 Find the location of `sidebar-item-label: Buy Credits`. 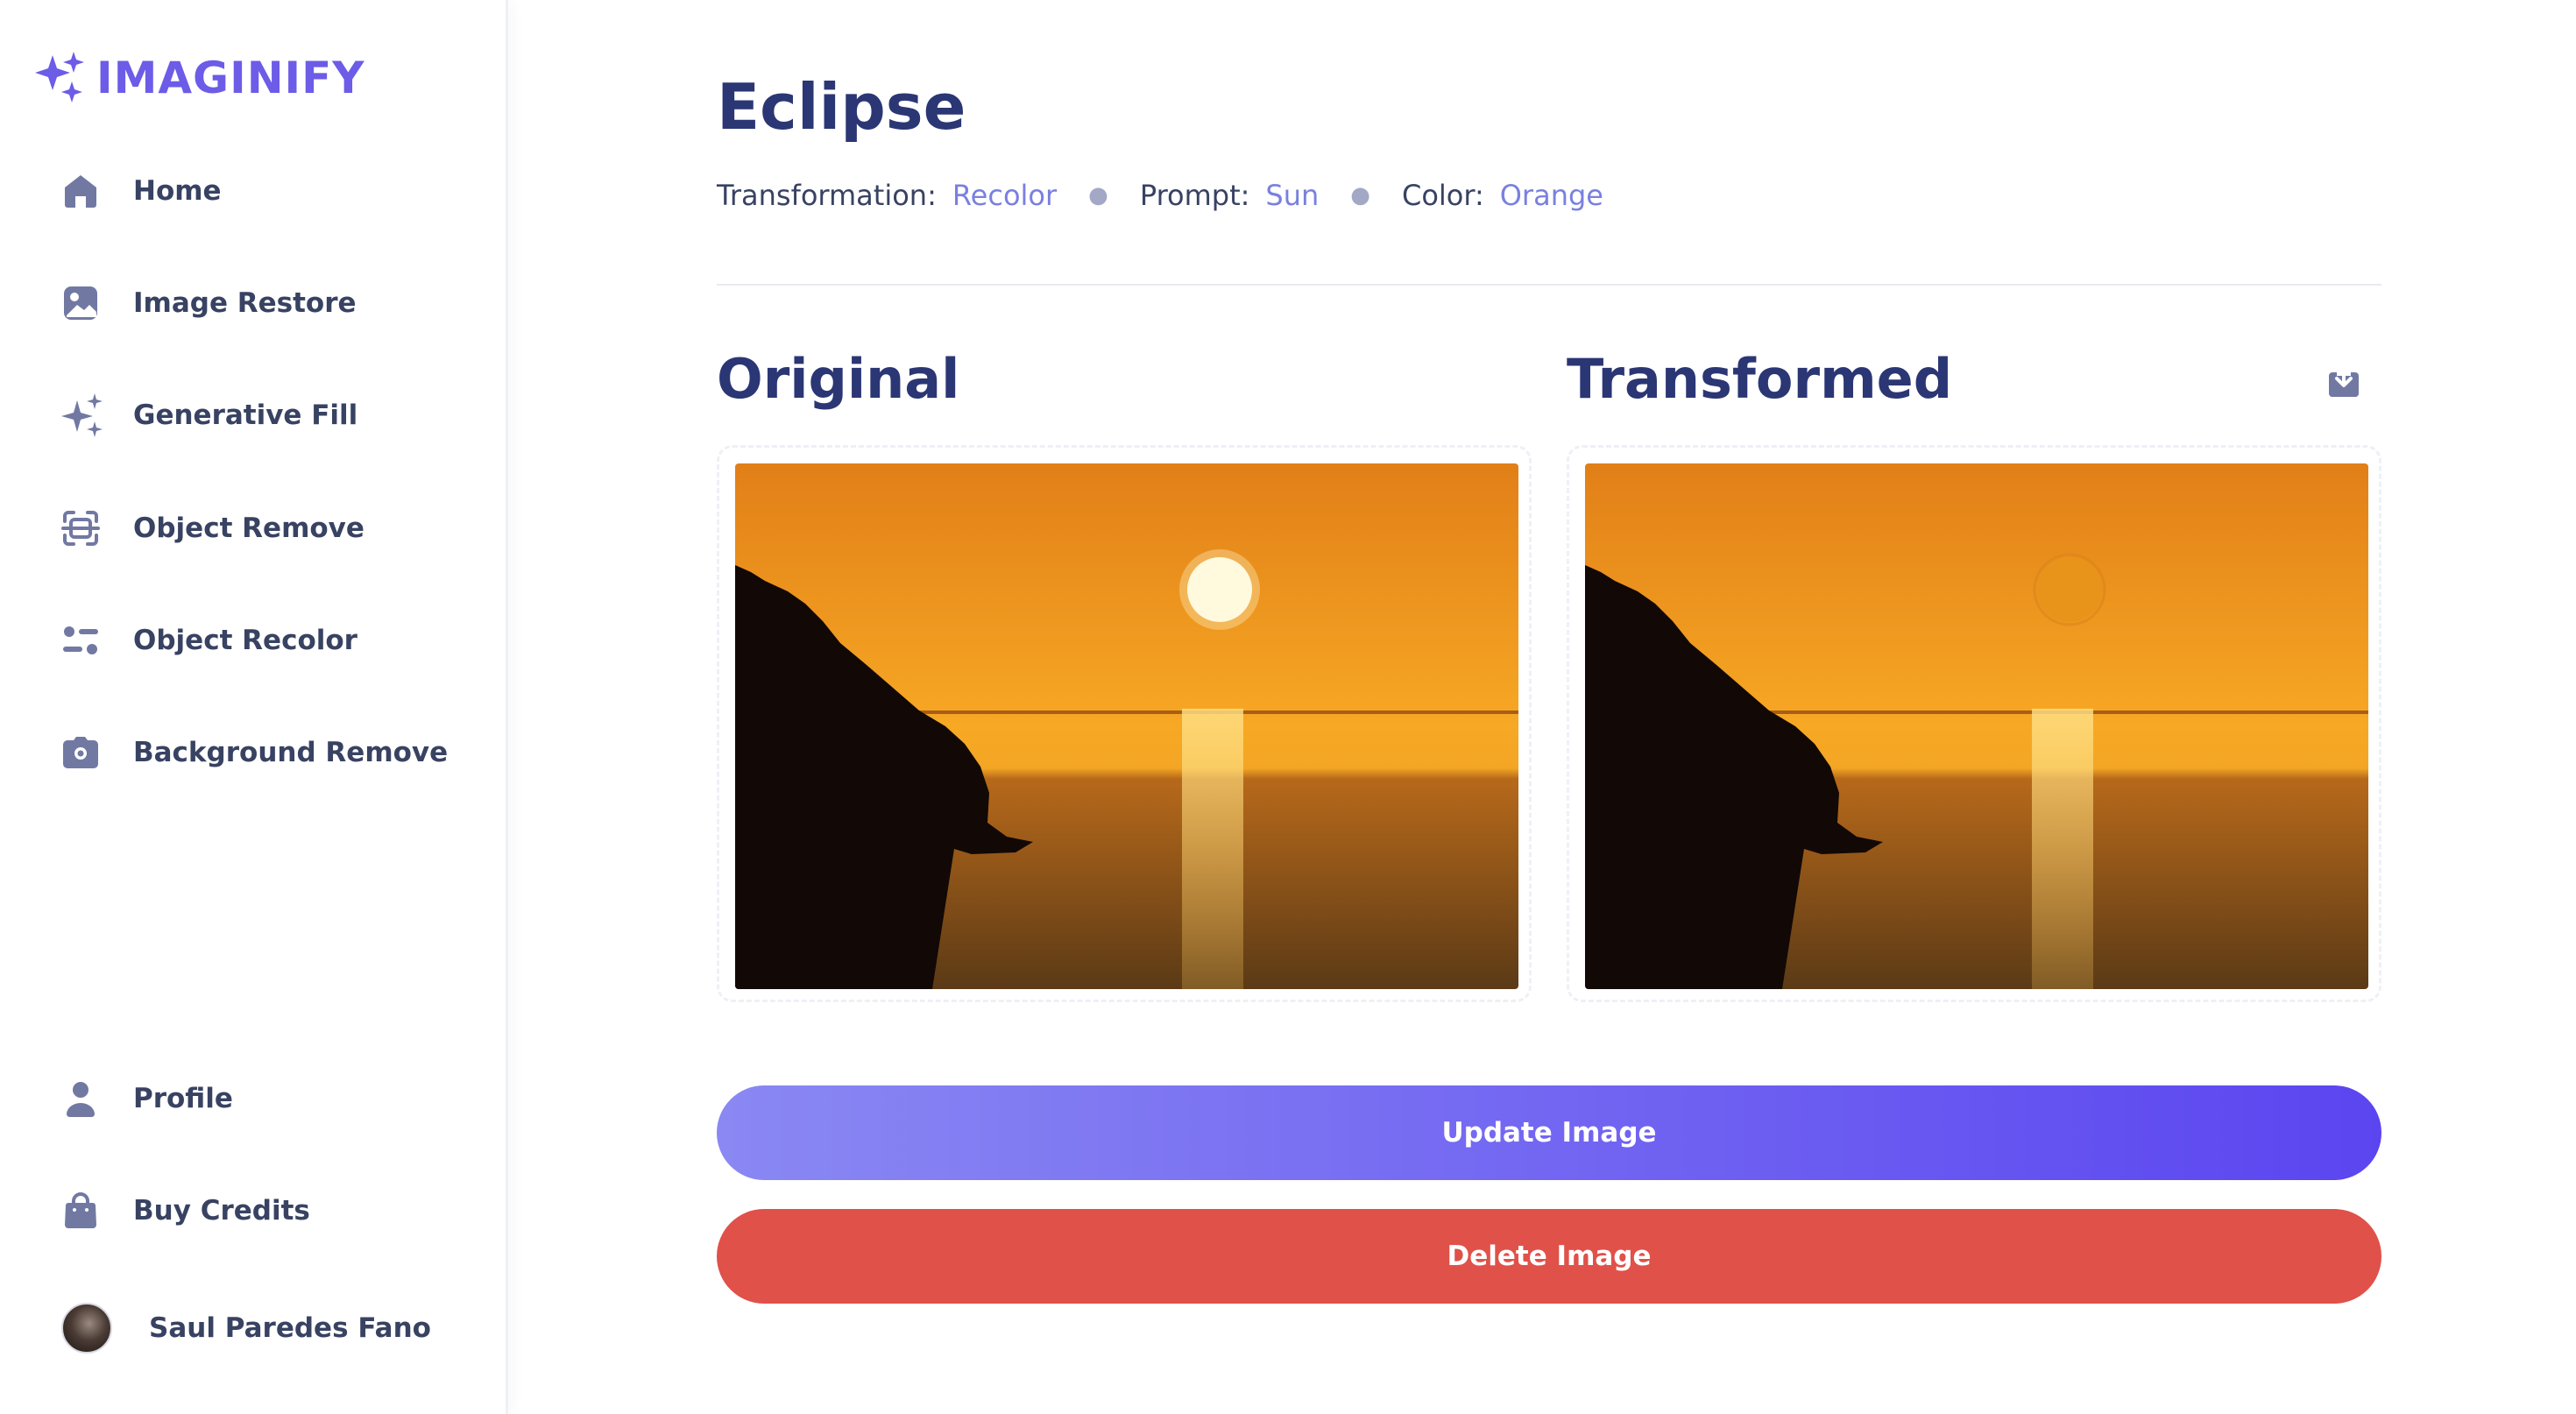

sidebar-item-label: Buy Credits is located at coordinates (221, 1211).